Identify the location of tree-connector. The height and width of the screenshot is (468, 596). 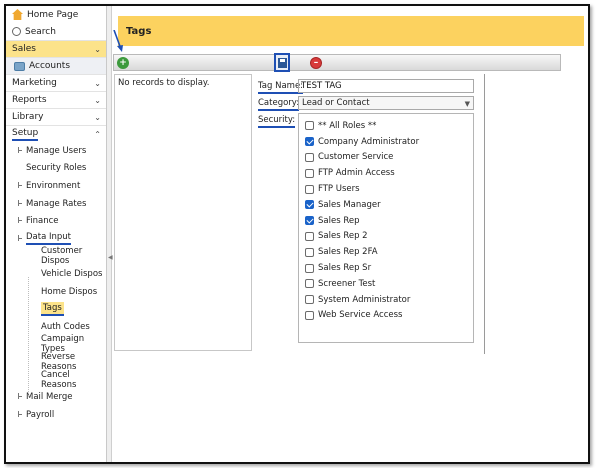
(28, 336).